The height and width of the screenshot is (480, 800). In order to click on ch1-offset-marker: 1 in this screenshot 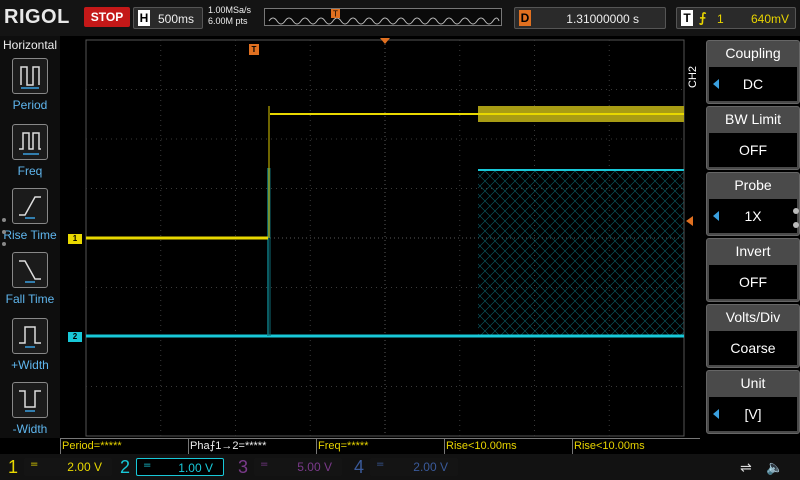, I will do `click(75, 239)`.